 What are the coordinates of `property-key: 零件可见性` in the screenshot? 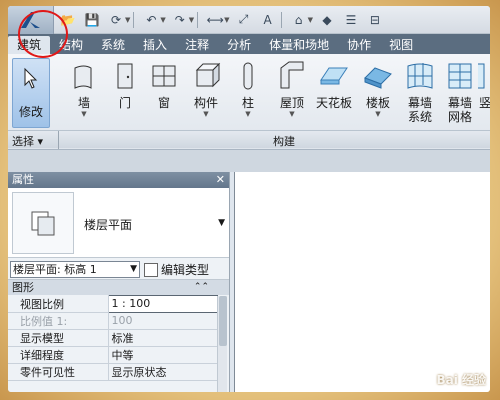 It's located at (58, 372).